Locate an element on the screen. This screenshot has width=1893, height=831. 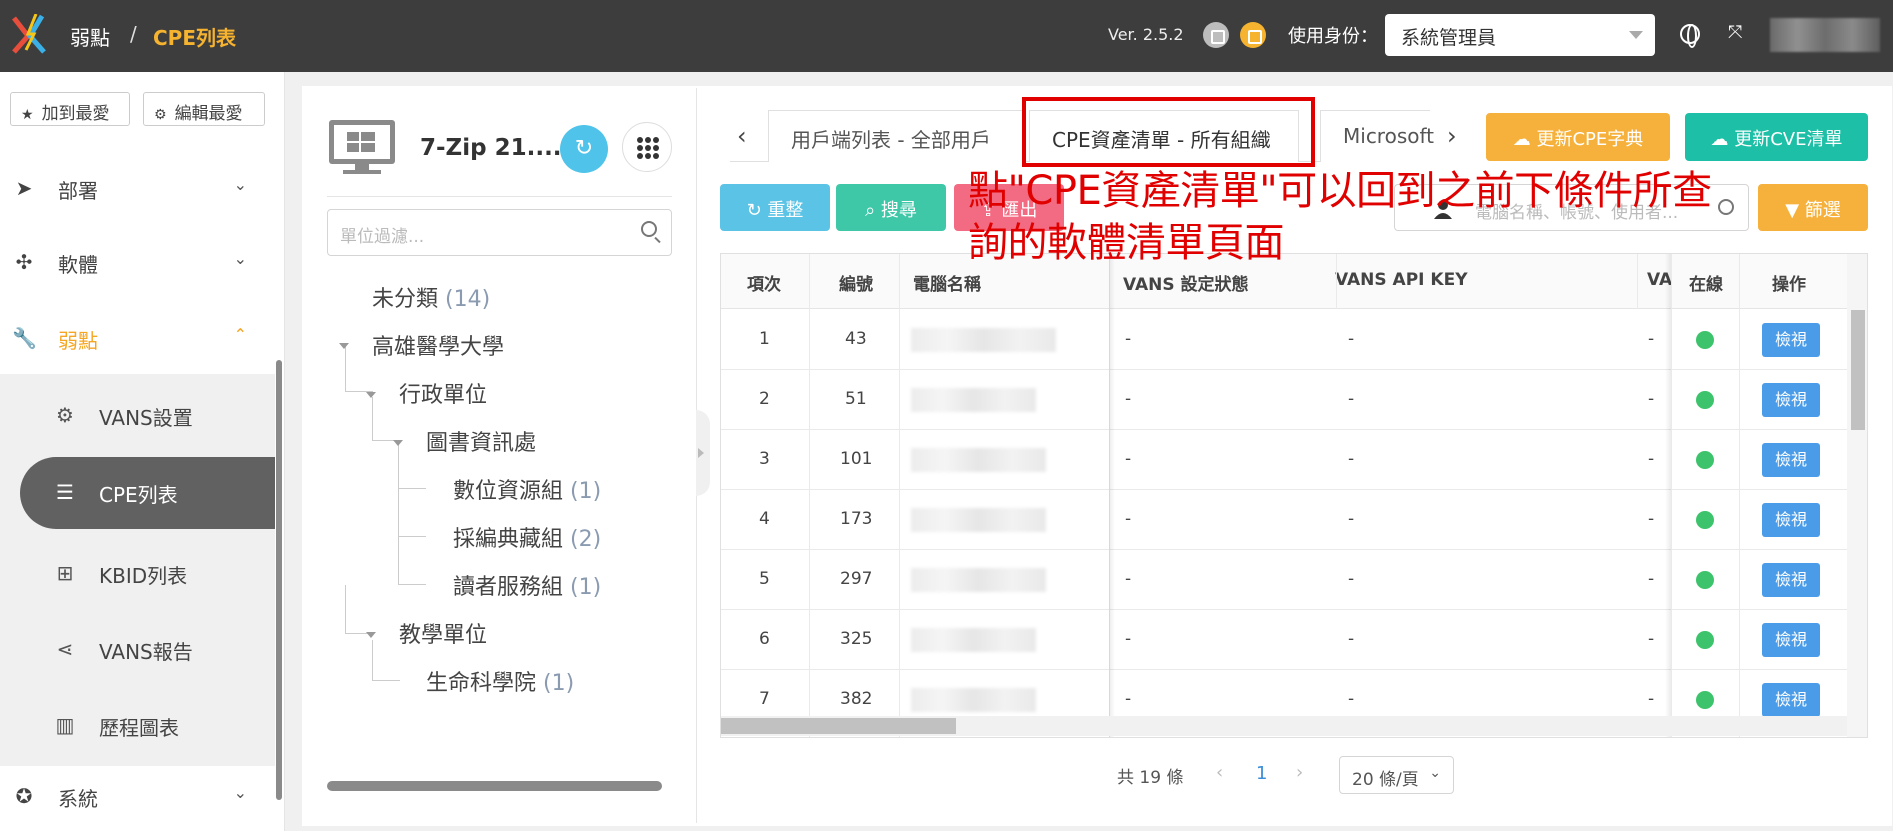
tree-node: 圖書資訊處 is located at coordinates (481, 441).